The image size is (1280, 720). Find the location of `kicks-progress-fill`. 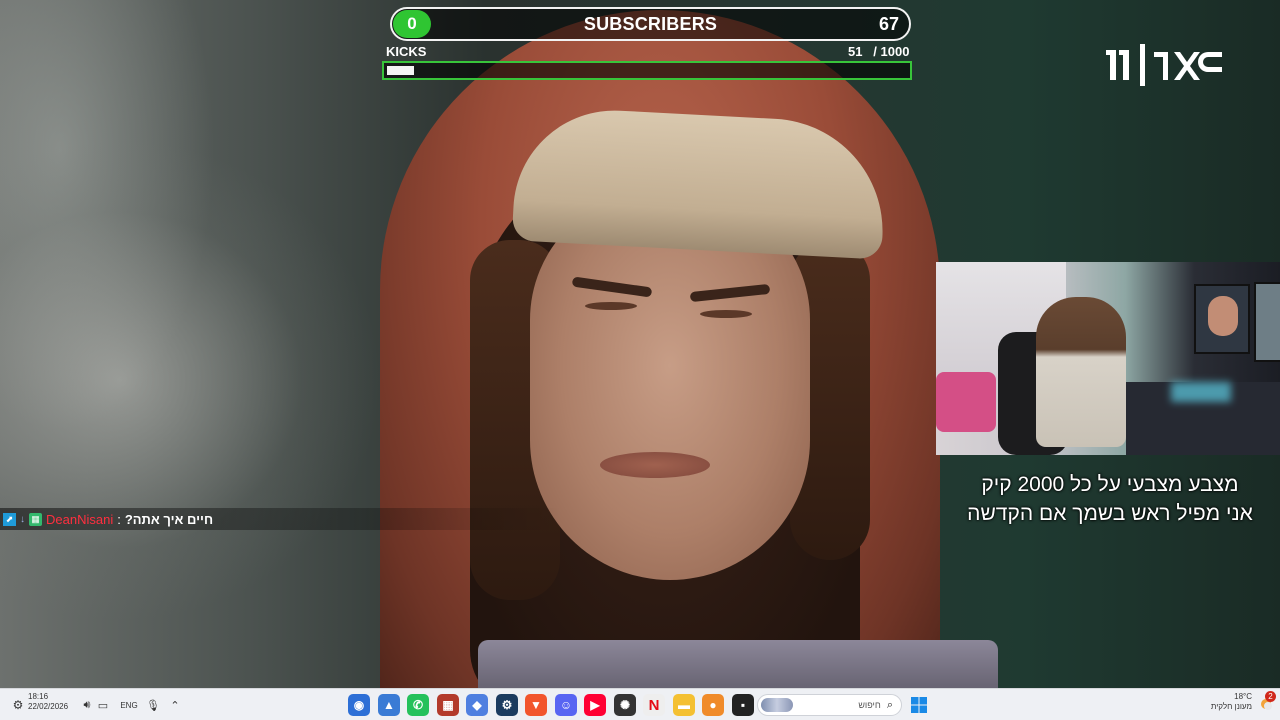

kicks-progress-fill is located at coordinates (400, 70).